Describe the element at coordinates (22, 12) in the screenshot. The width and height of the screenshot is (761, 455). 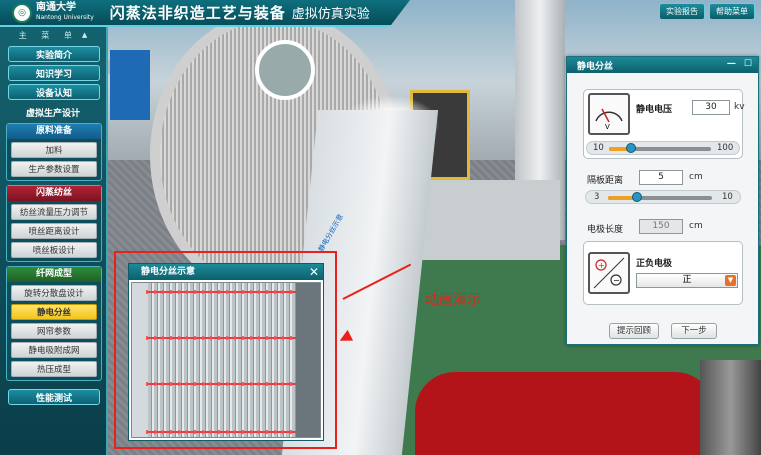
I see `university-logo-icon: ◎` at that location.